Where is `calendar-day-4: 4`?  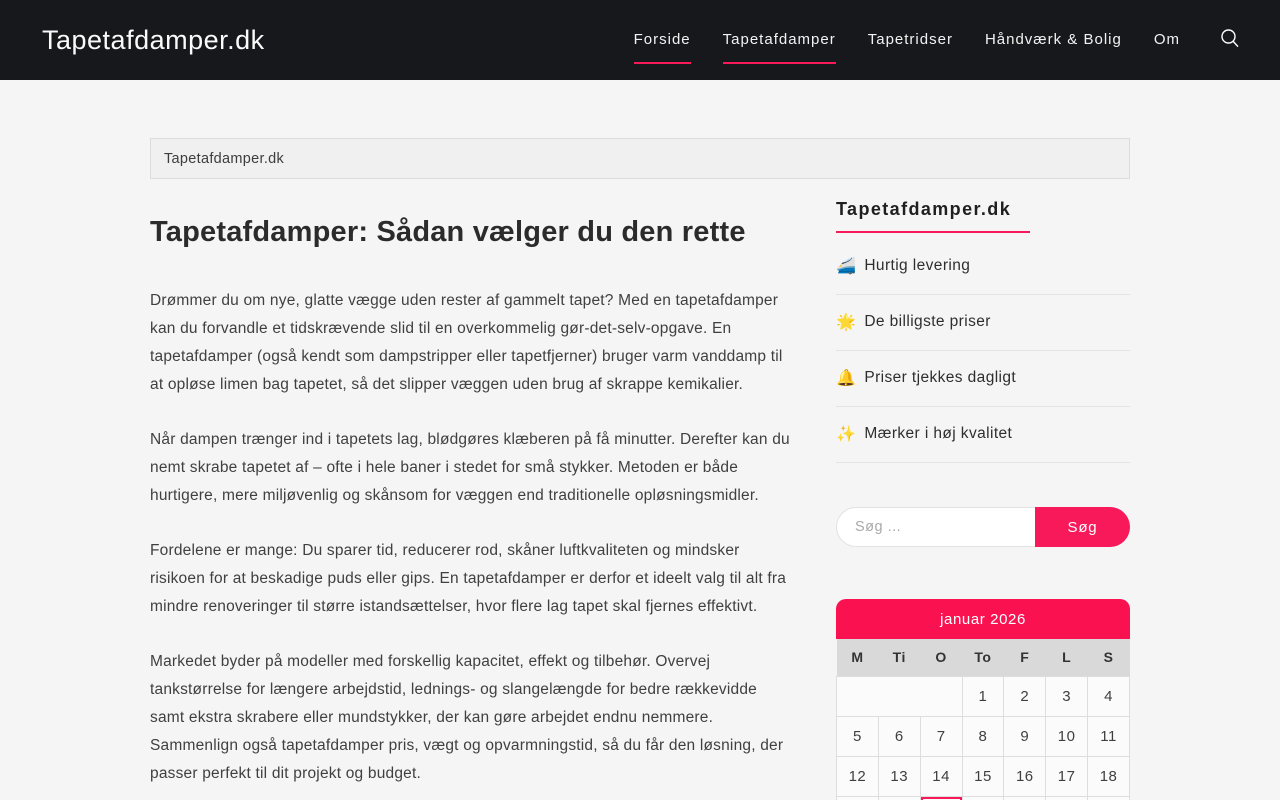 calendar-day-4: 4 is located at coordinates (1108, 696).